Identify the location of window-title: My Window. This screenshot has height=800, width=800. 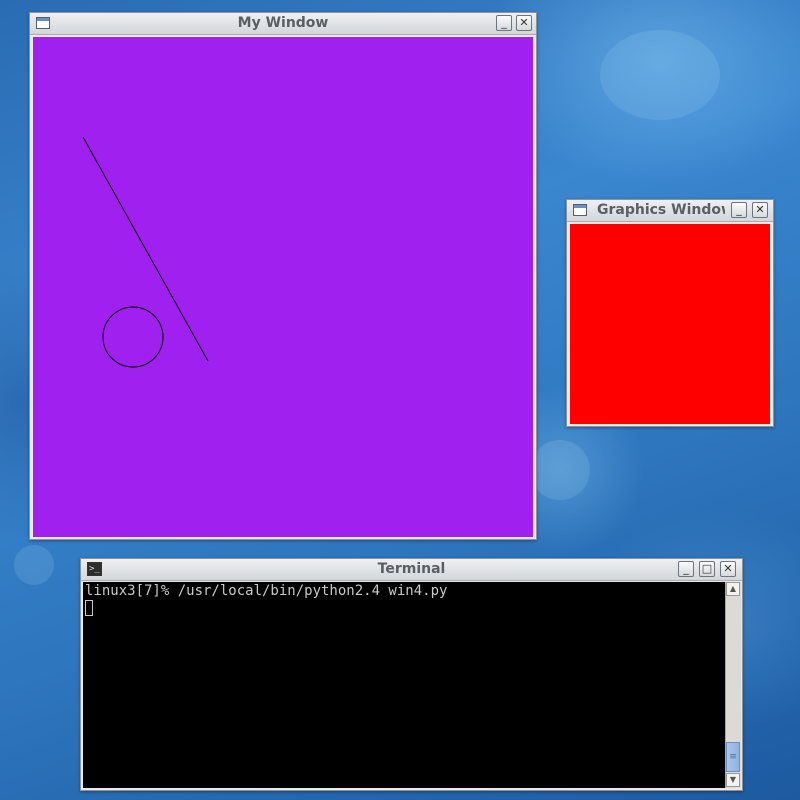
(283, 23).